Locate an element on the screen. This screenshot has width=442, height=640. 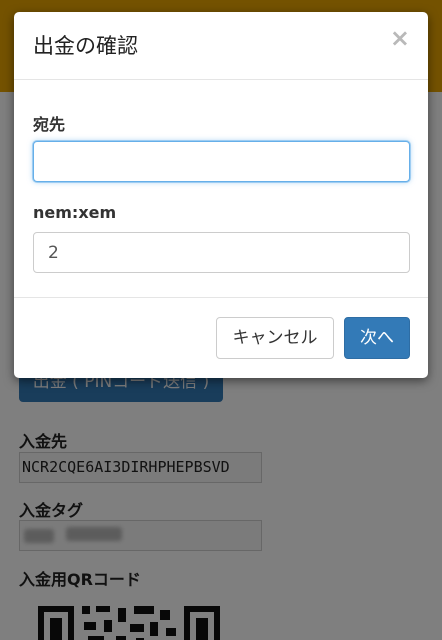
dialog-title: 出金の確認 is located at coordinates (85, 46).